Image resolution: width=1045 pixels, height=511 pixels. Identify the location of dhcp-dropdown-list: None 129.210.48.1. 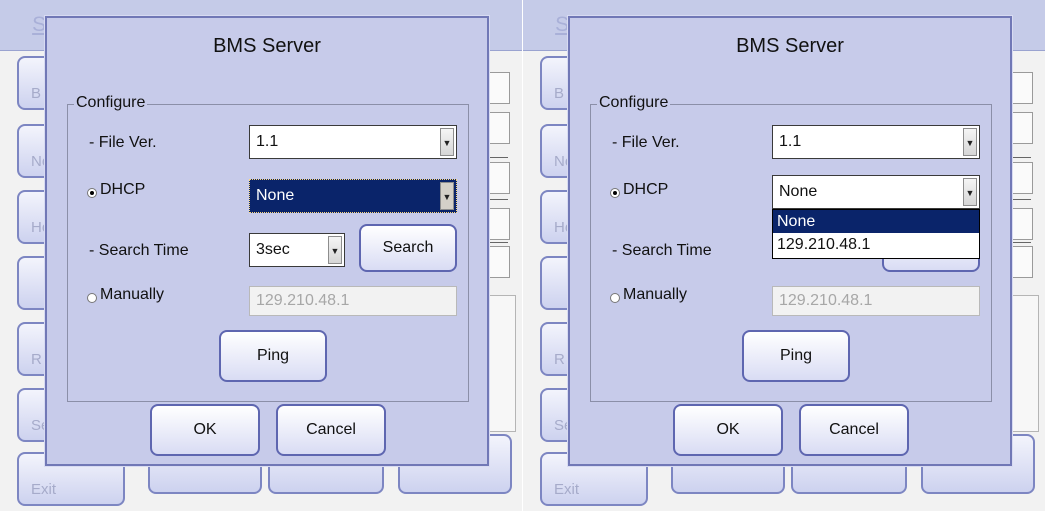
(876, 234).